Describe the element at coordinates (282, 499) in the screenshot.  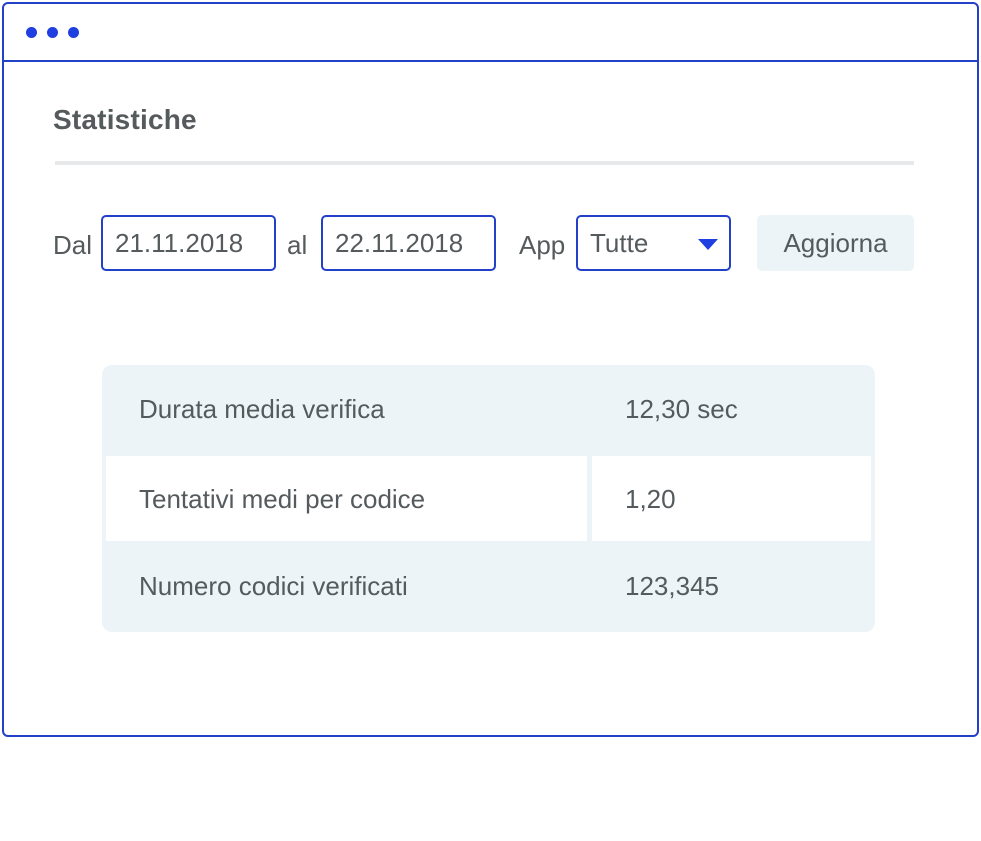
I see `stat-label: Tentativi medi per codice` at that location.